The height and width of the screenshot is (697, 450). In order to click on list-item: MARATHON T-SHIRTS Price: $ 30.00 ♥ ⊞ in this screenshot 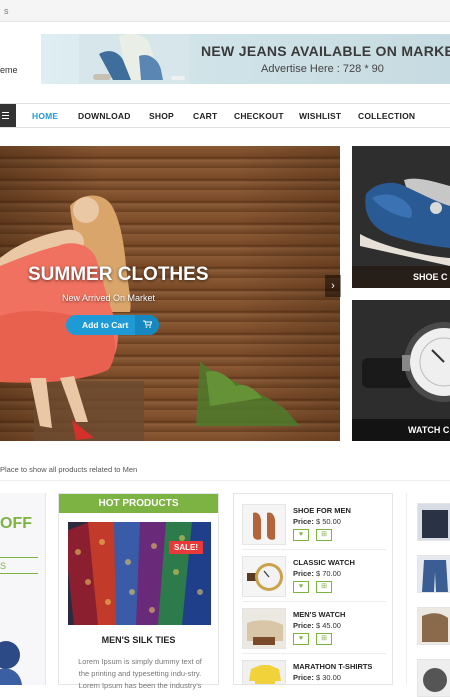, I will do `click(314, 669)`.